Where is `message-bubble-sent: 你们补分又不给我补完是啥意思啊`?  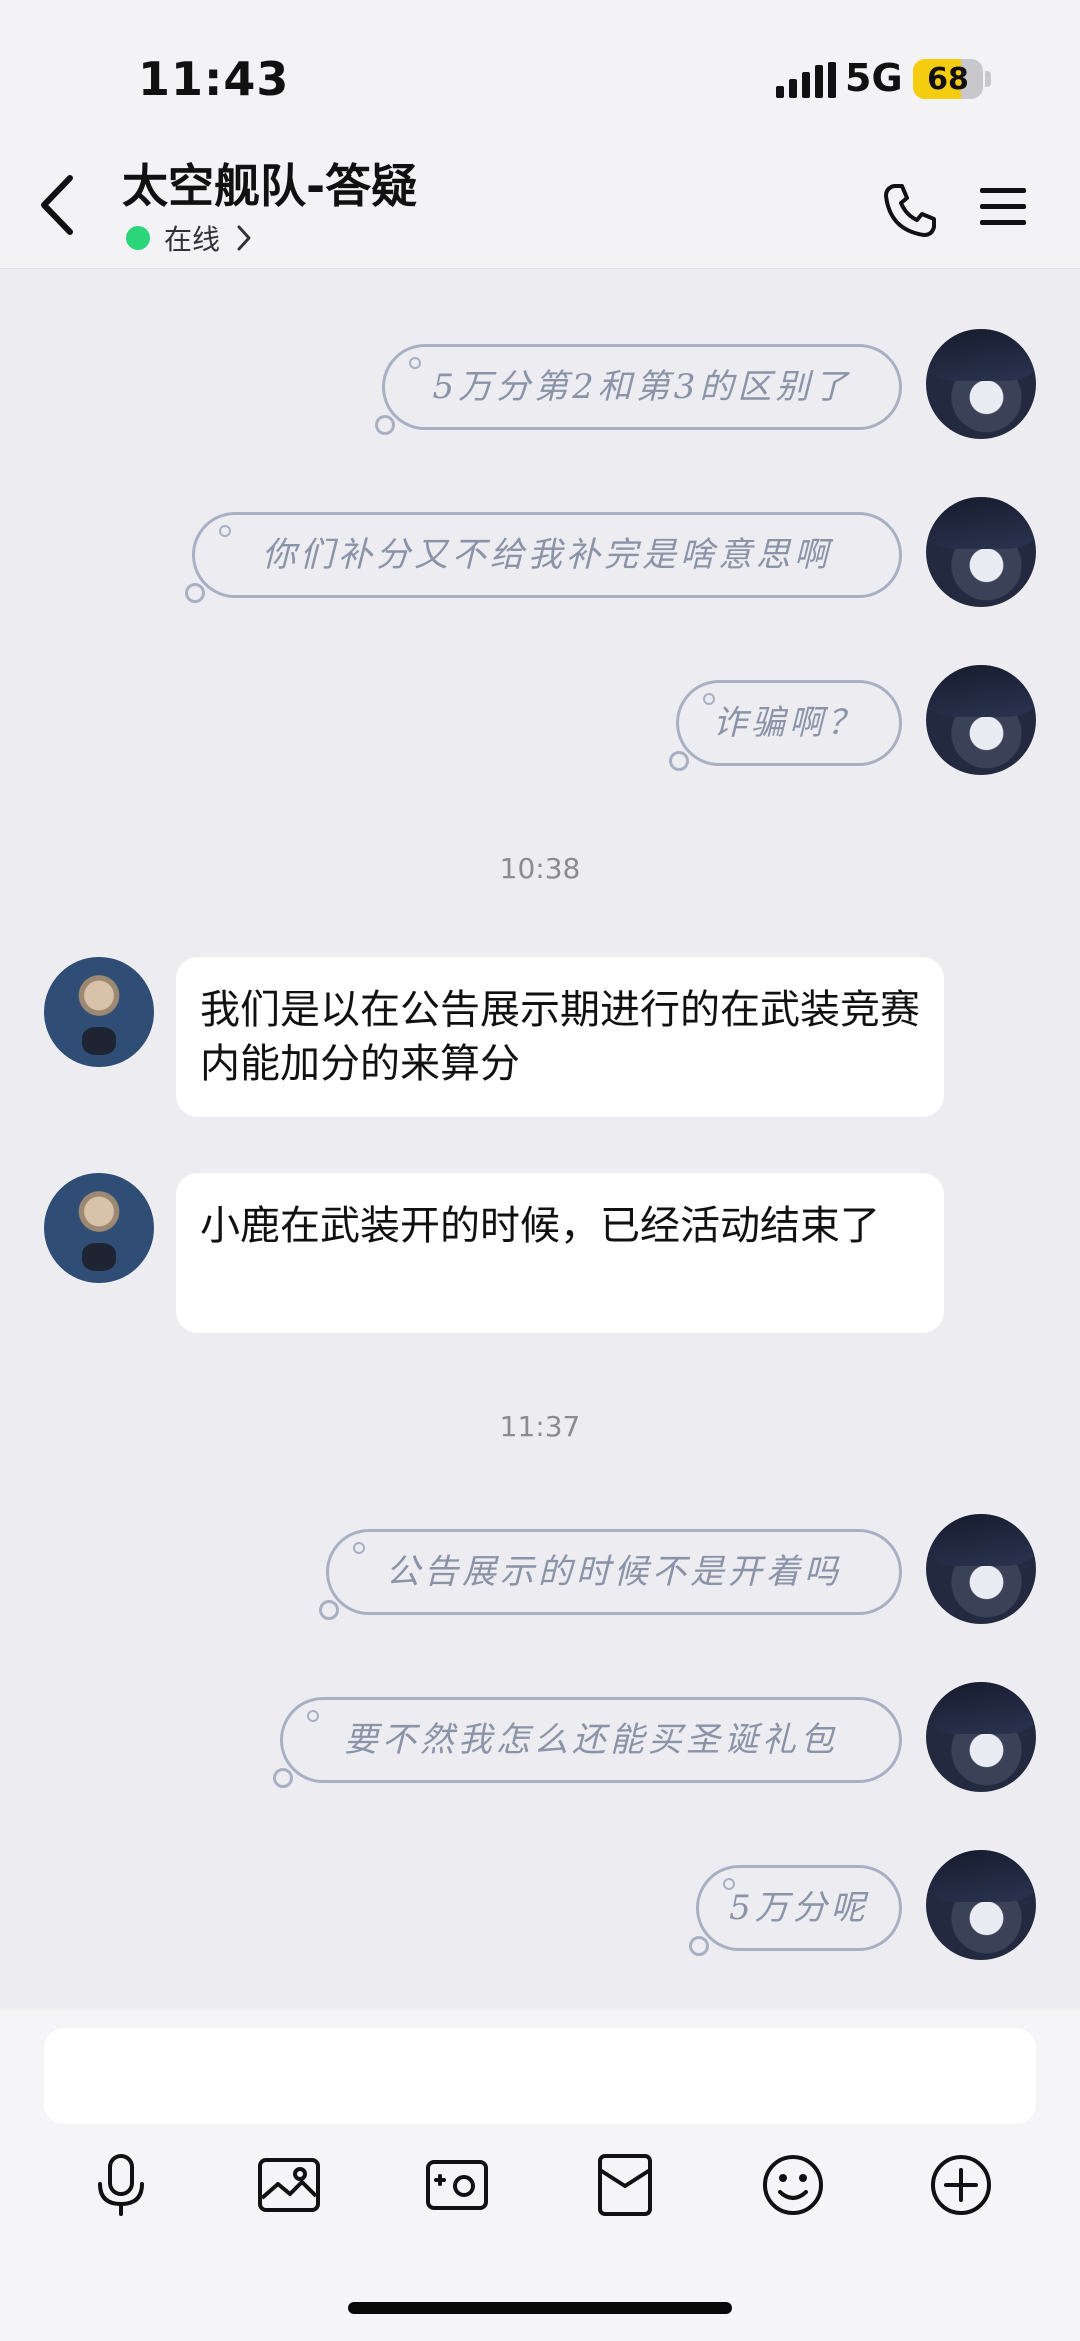 message-bubble-sent: 你们补分又不给我补完是啥意思啊 is located at coordinates (543, 557).